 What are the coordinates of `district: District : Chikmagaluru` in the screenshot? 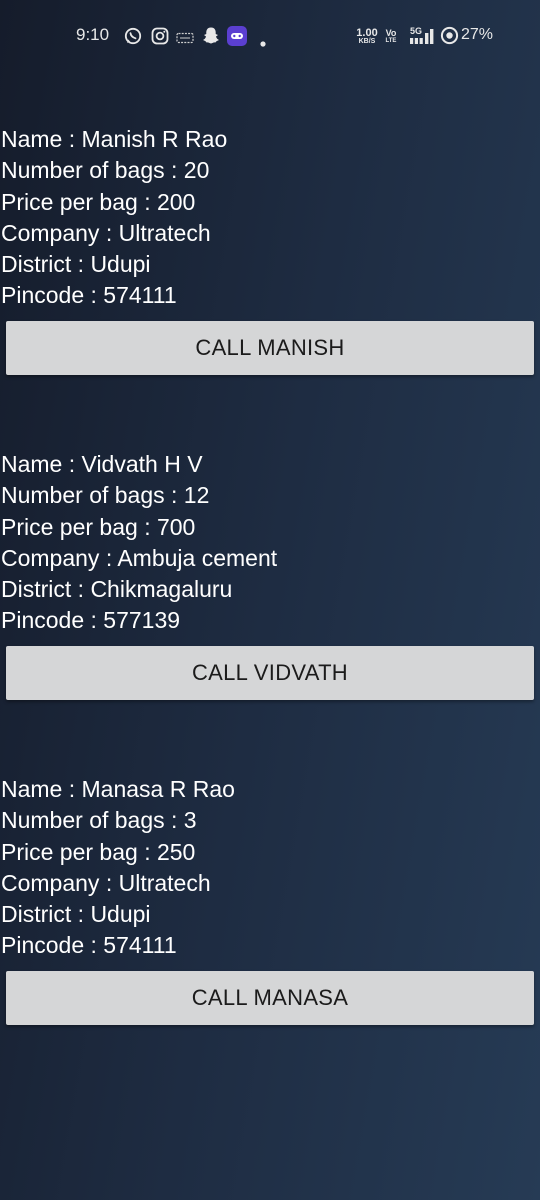 It's located at (117, 589).